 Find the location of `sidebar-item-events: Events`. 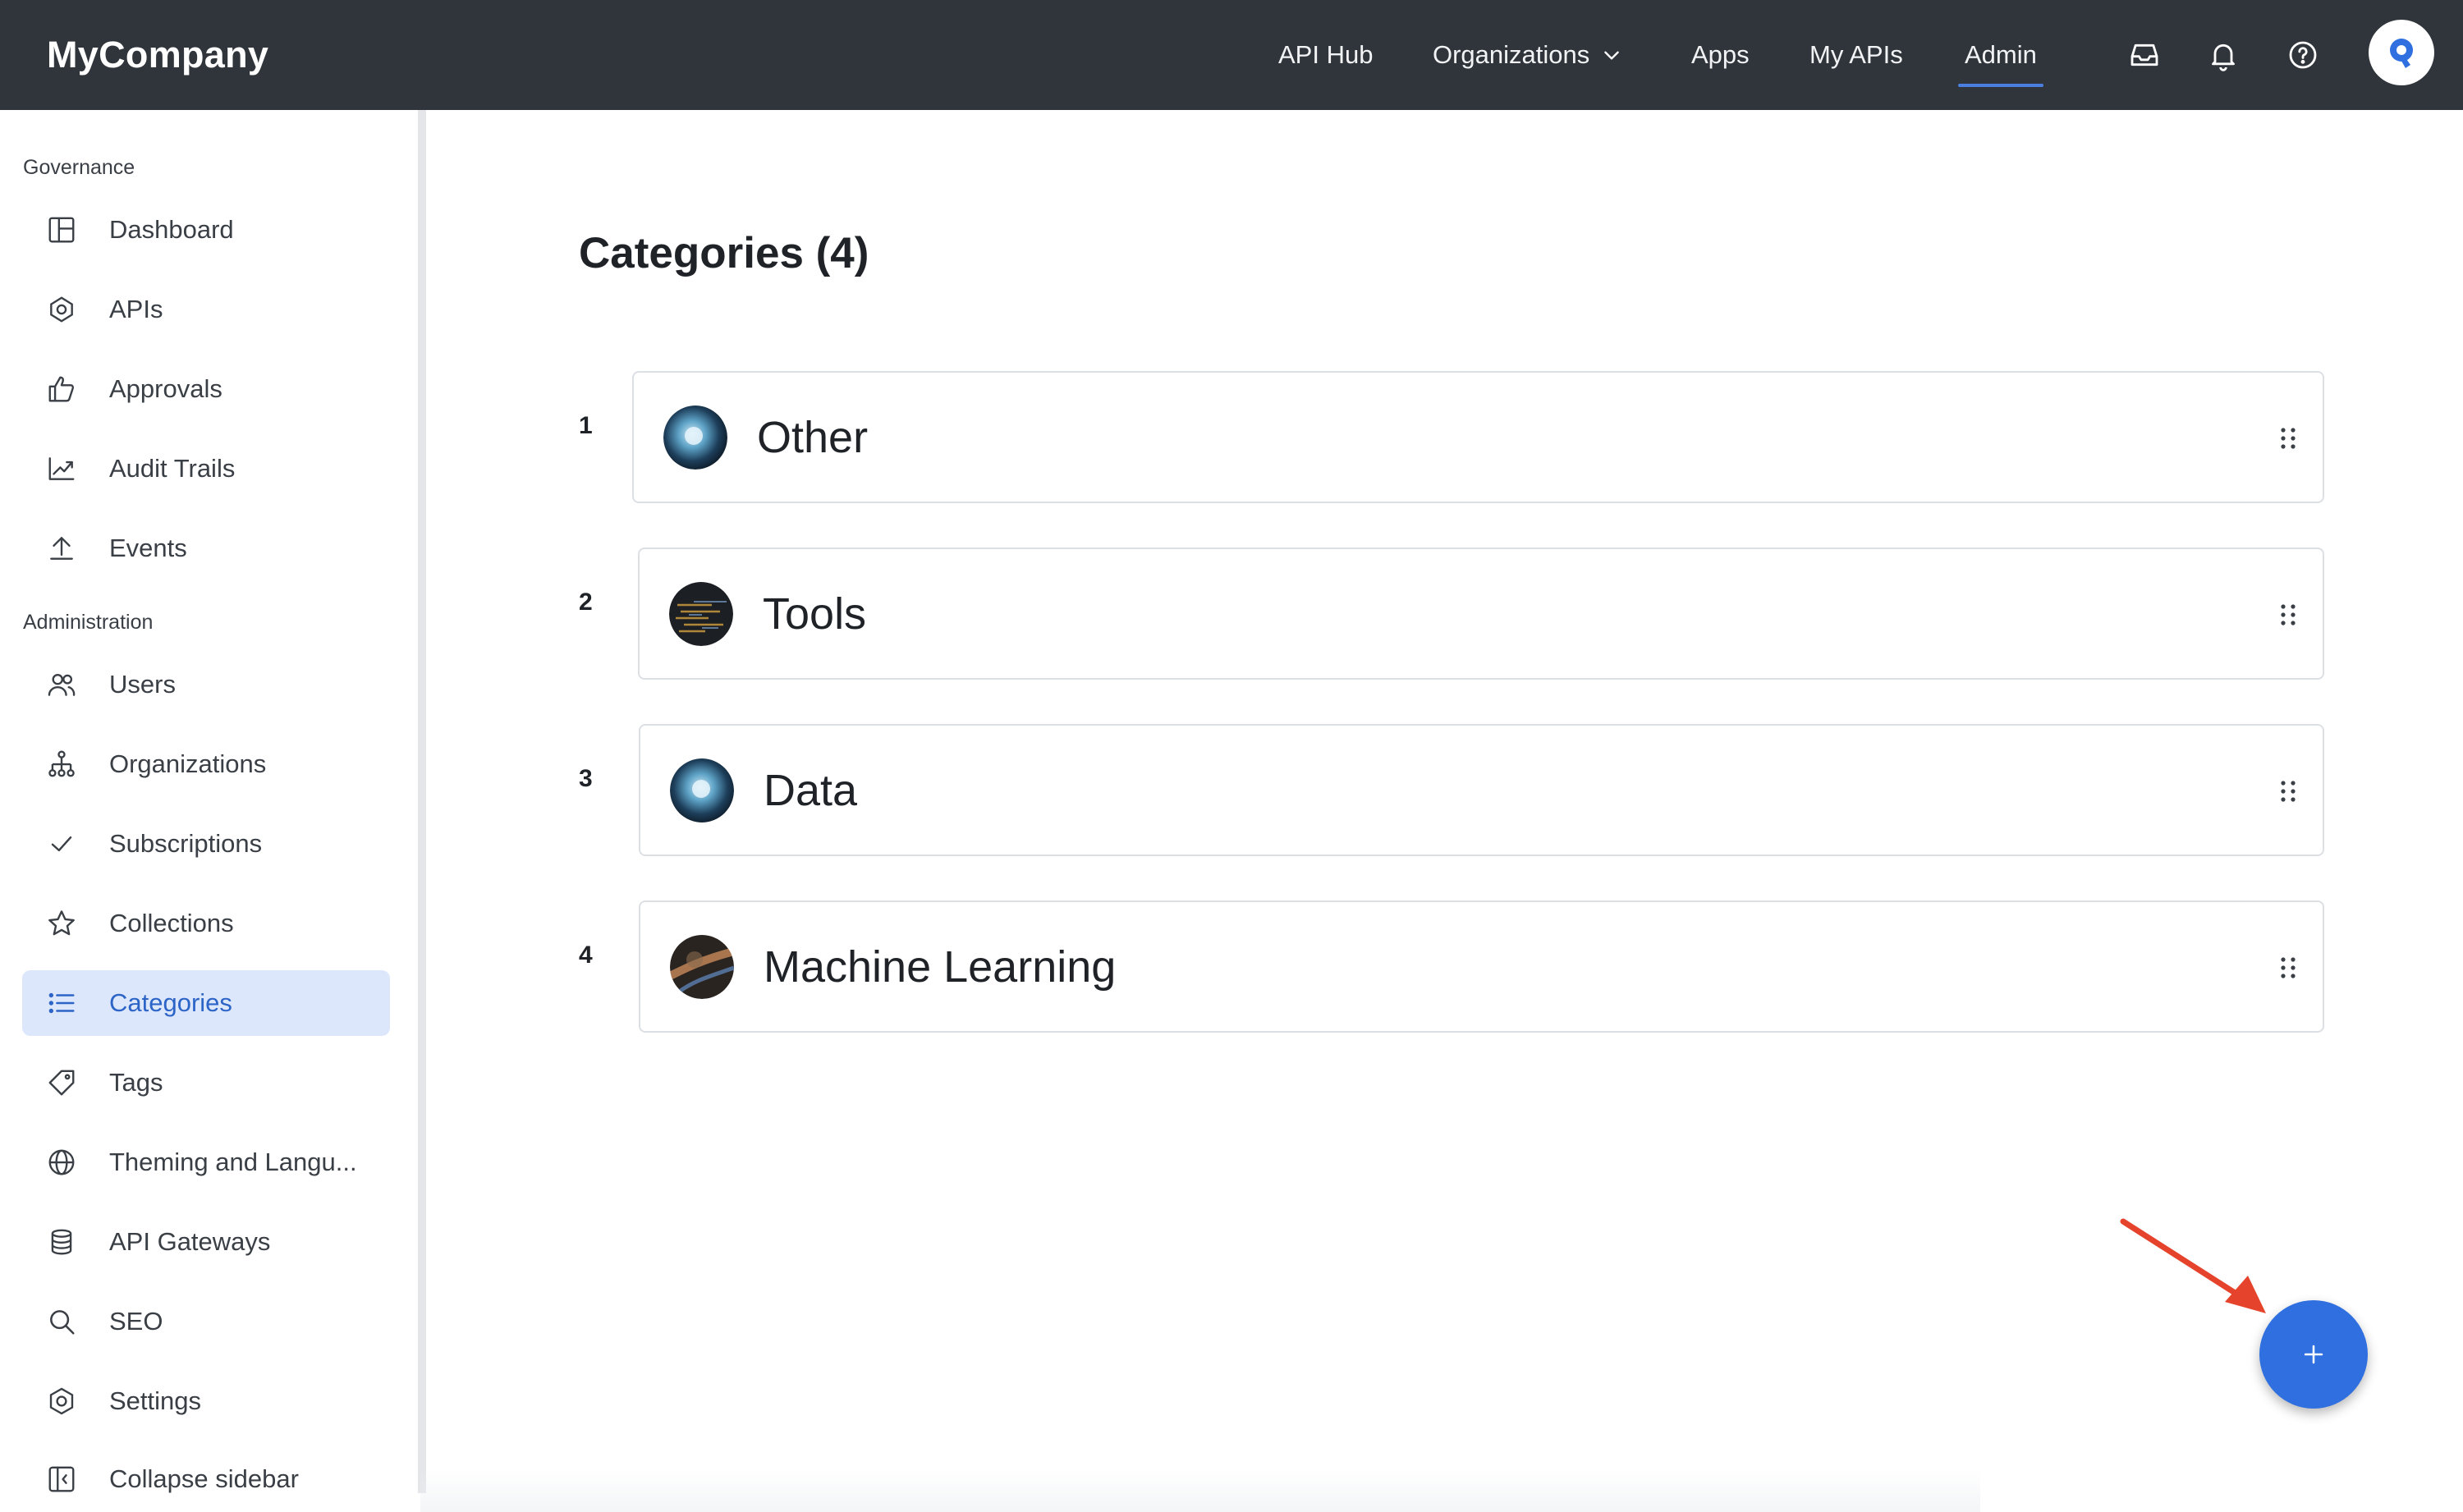

sidebar-item-events: Events is located at coordinates (206, 548).